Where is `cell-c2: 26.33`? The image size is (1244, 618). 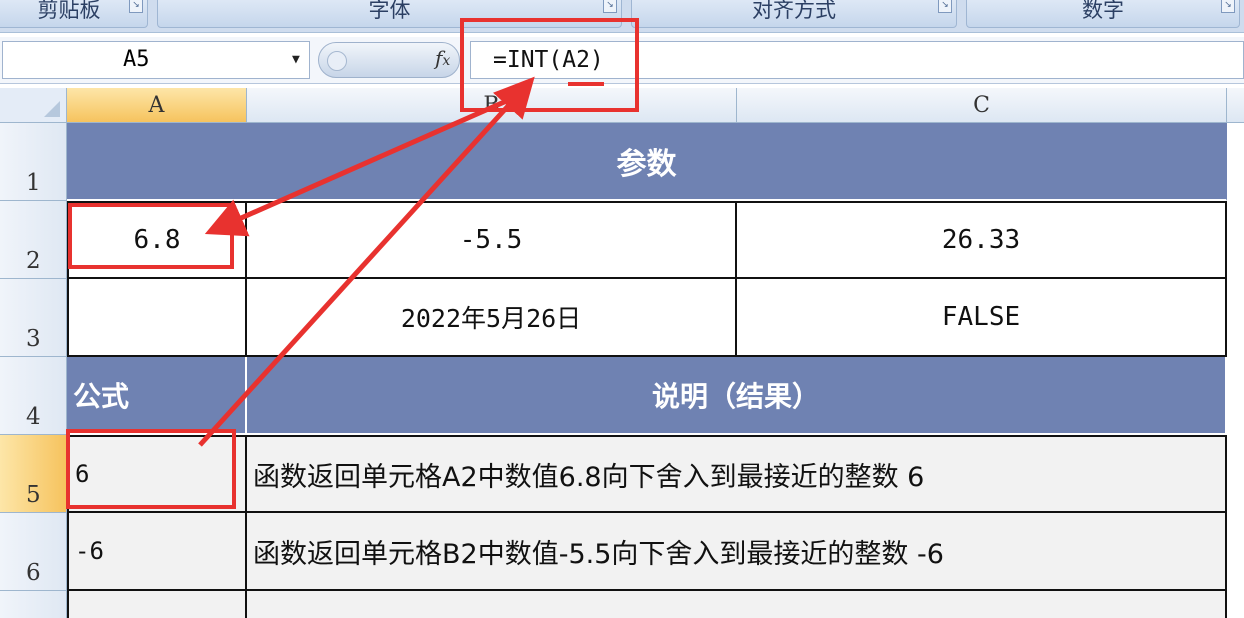 cell-c2: 26.33 is located at coordinates (982, 240).